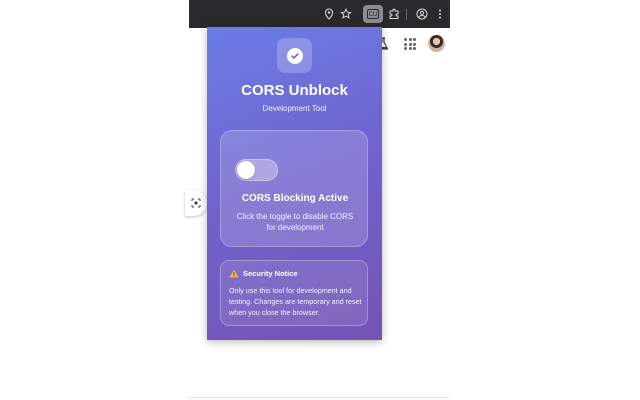 The height and width of the screenshot is (400, 640). Describe the element at coordinates (440, 14) in the screenshot. I see `menu-icon` at that location.